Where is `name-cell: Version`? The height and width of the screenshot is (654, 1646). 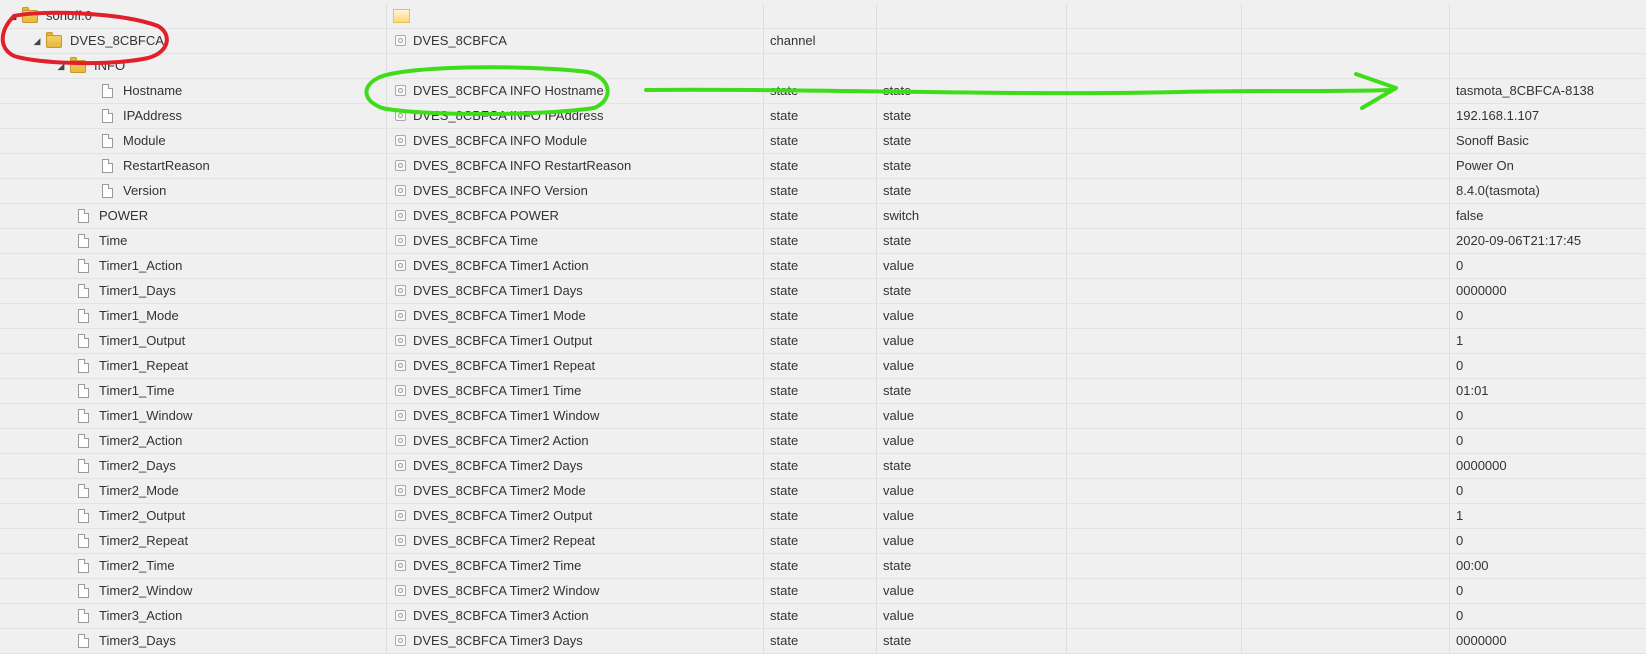
name-cell: Version is located at coordinates (193, 191).